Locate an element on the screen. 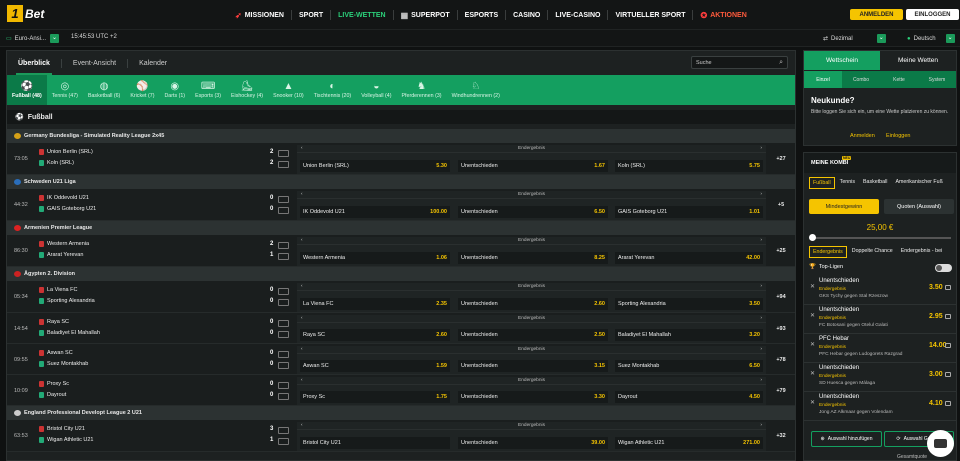 Image resolution: width=960 pixels, height=461 pixels. subtab-chain: Kette is located at coordinates (899, 79).